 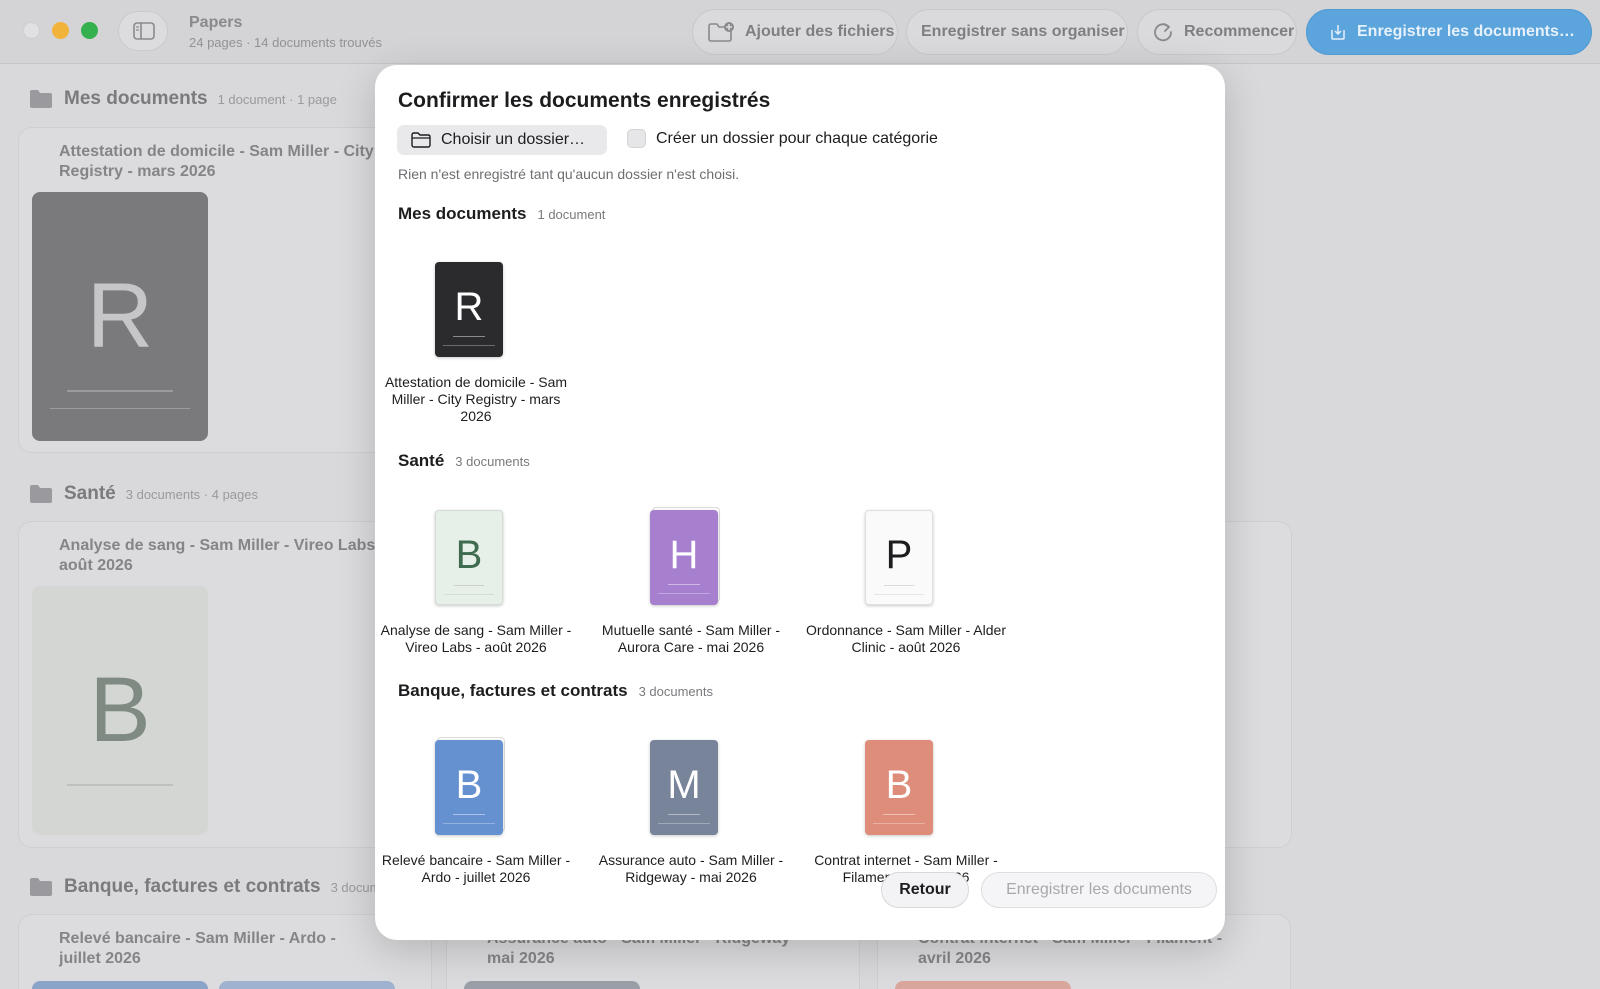 I want to click on folder-plus-icon, so click(x=721, y=32).